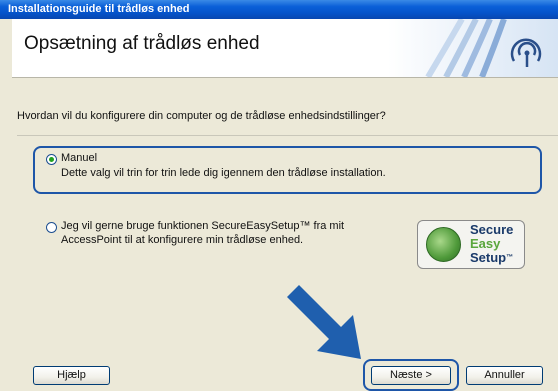 The image size is (558, 391). What do you see at coordinates (287, 135) in the screenshot?
I see `divider` at bounding box center [287, 135].